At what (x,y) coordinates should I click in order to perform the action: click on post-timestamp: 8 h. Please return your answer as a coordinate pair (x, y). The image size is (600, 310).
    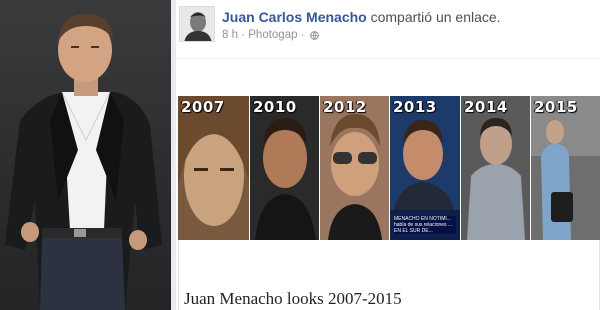
    Looking at the image, I should click on (230, 35).